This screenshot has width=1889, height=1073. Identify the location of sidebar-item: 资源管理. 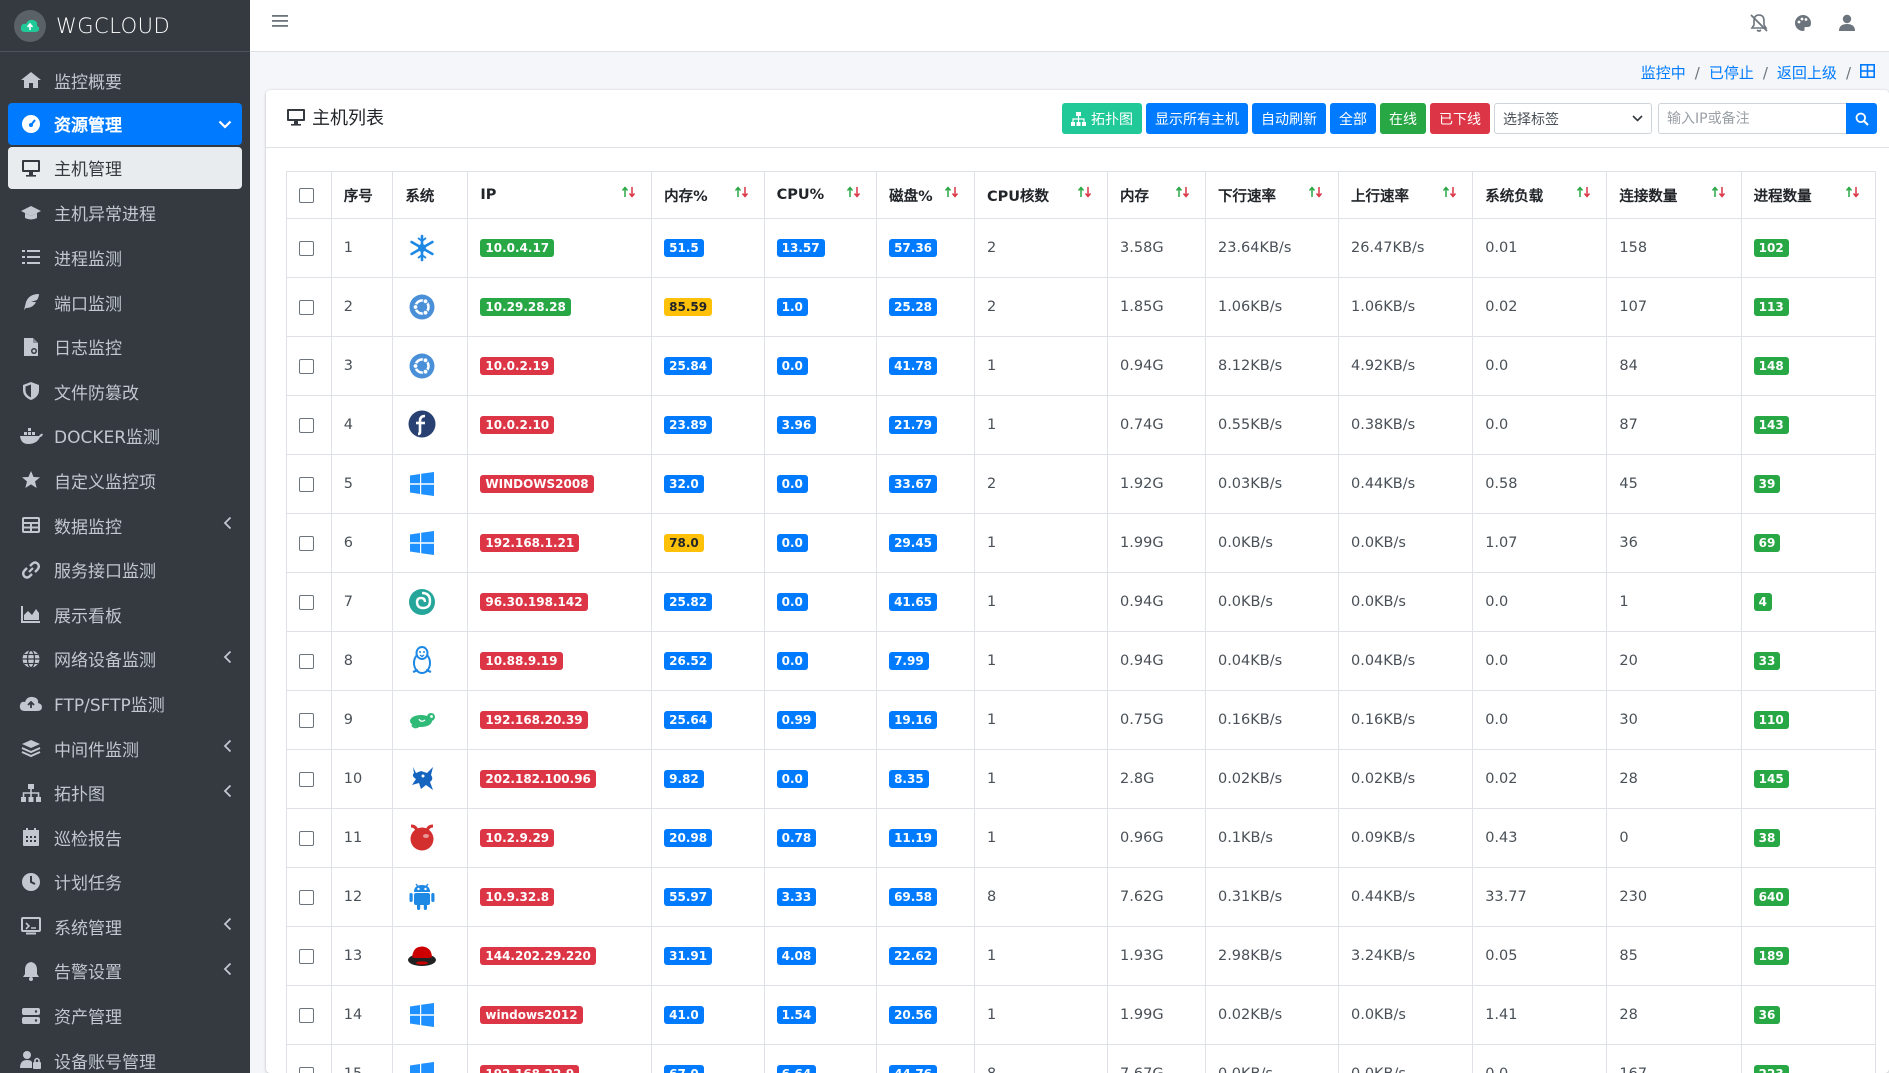
(125, 123).